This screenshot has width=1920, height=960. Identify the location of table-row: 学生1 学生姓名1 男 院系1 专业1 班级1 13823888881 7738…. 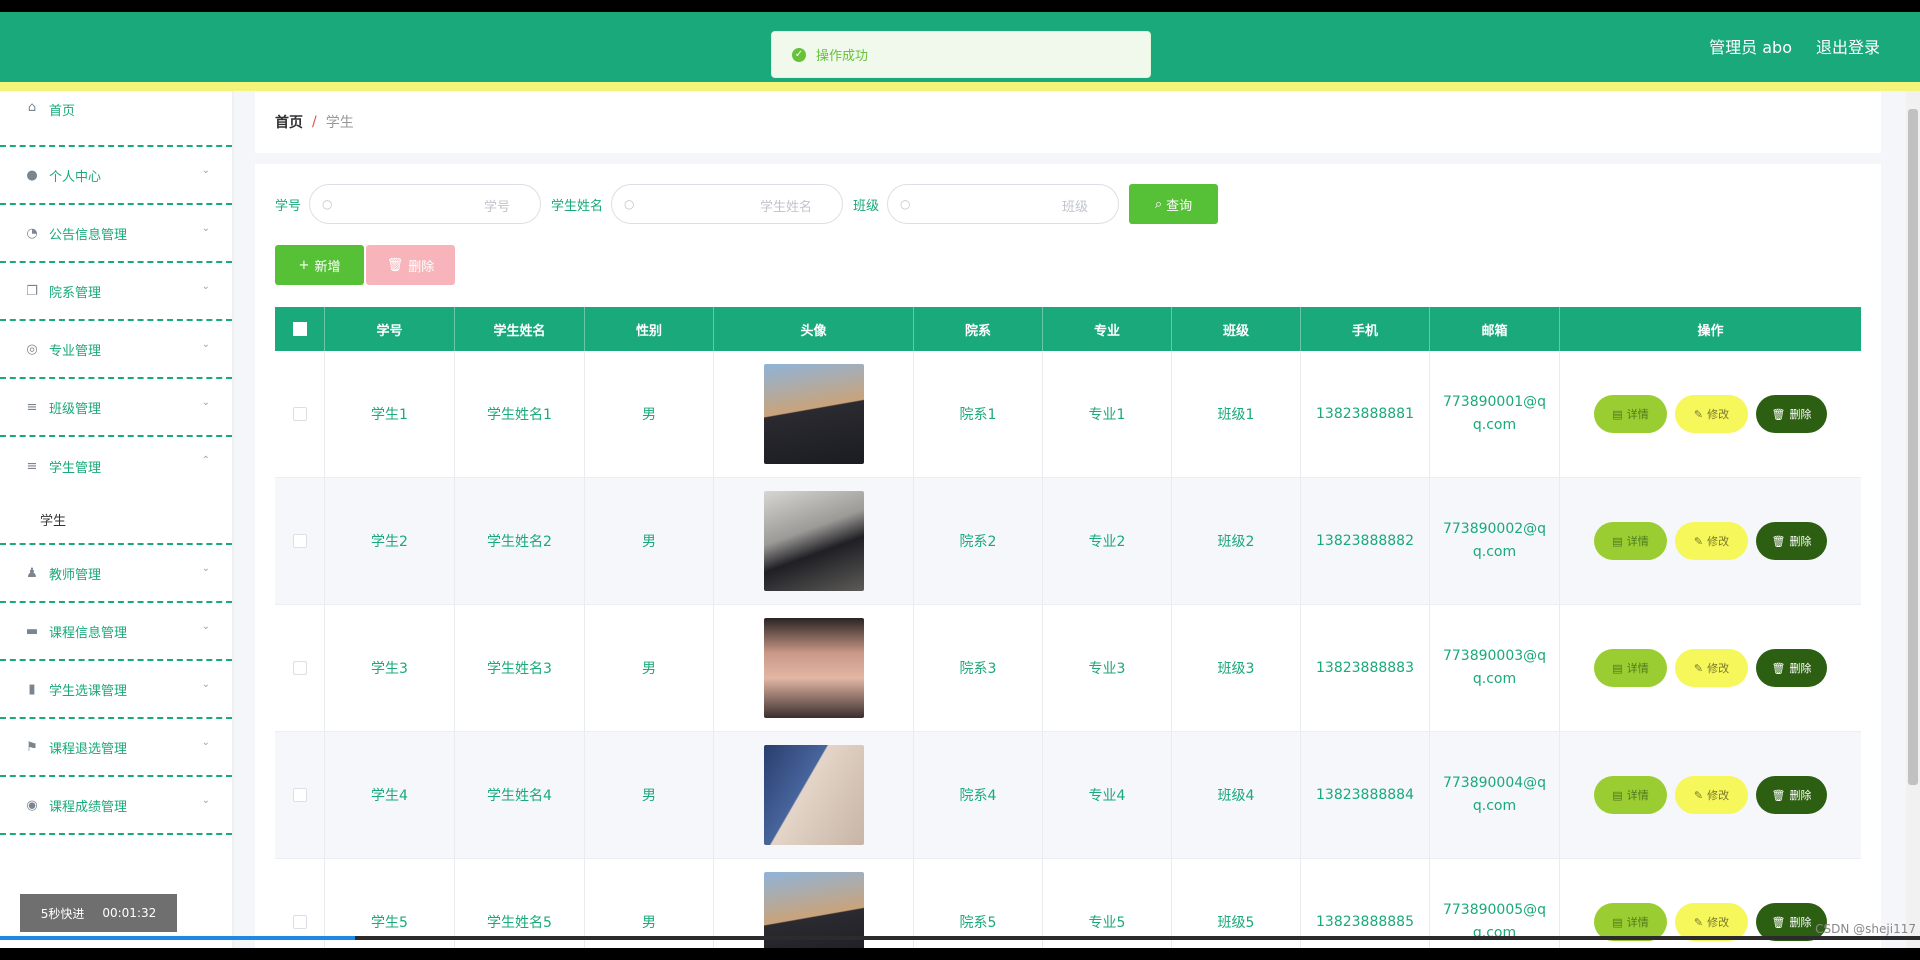
(1068, 414).